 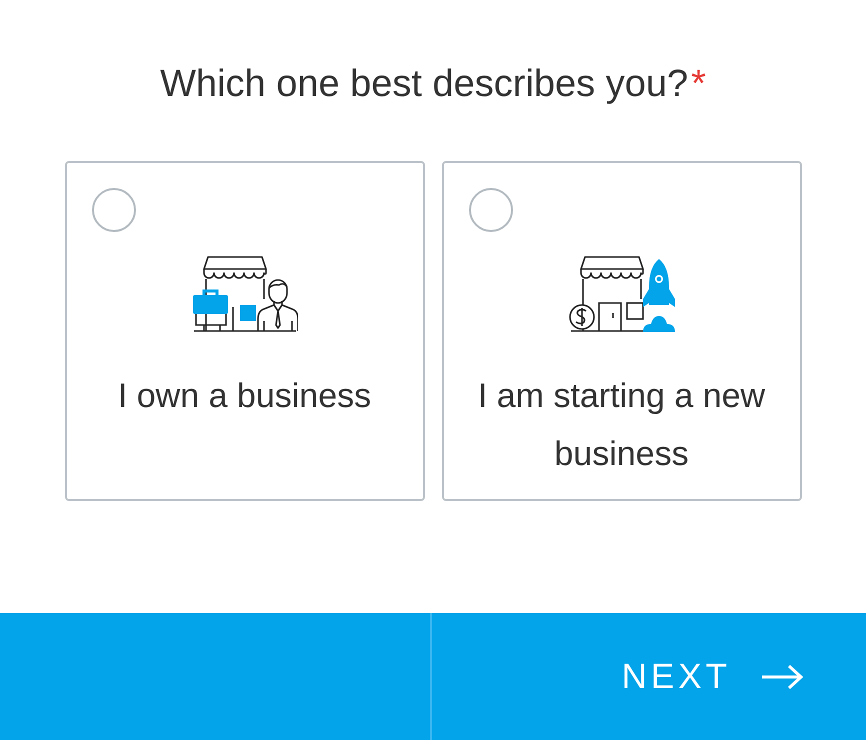 What do you see at coordinates (621, 425) in the screenshot?
I see `option-label: I am starting a new business` at bounding box center [621, 425].